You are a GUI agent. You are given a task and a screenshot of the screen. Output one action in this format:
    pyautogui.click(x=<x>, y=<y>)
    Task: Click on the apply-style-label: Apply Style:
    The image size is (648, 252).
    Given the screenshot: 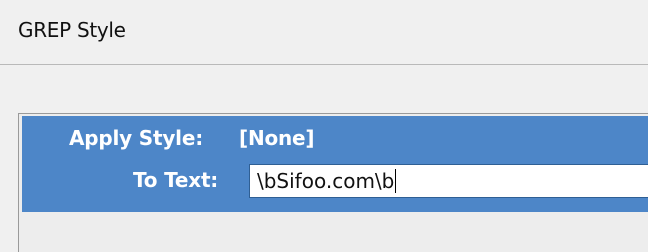 What is the action you would take?
    pyautogui.click(x=136, y=138)
    